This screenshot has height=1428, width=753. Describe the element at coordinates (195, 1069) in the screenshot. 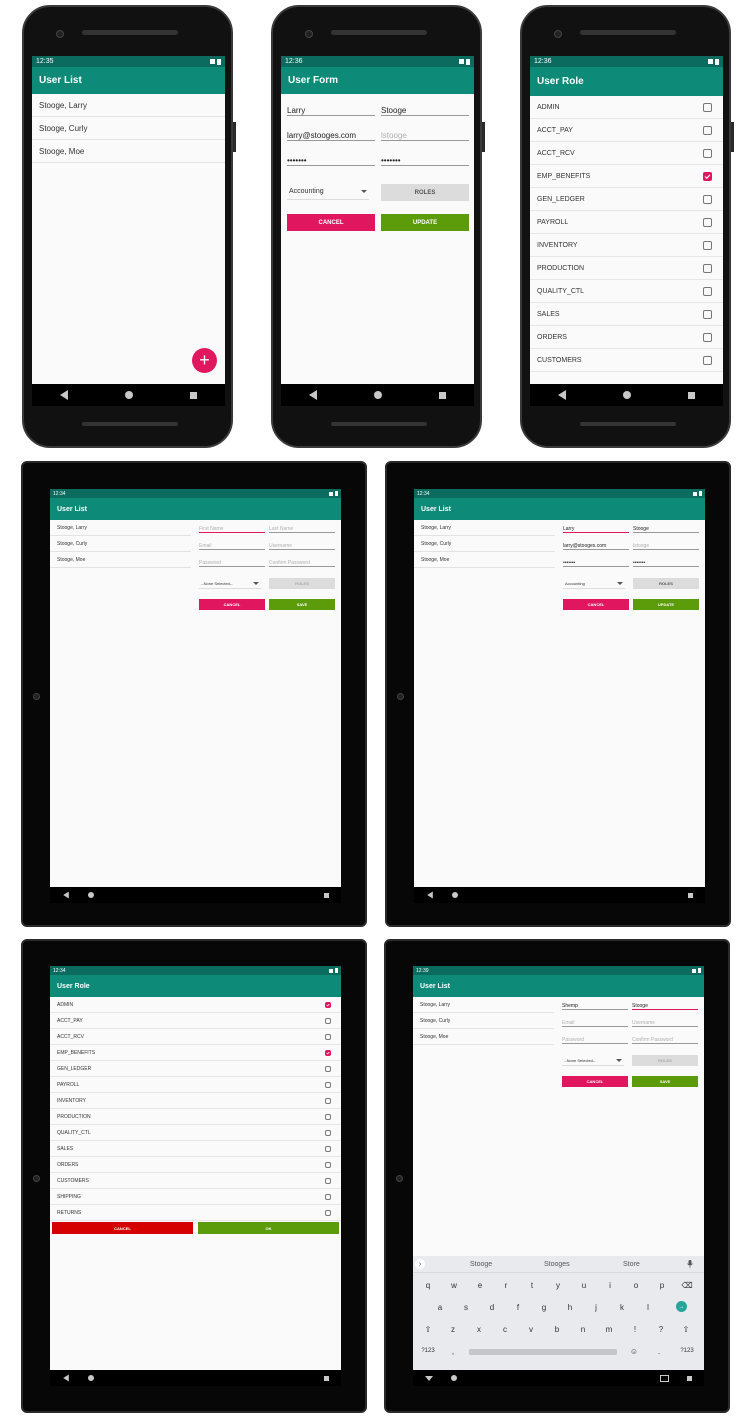

I see `role-row: GEN_LEDGER` at that location.